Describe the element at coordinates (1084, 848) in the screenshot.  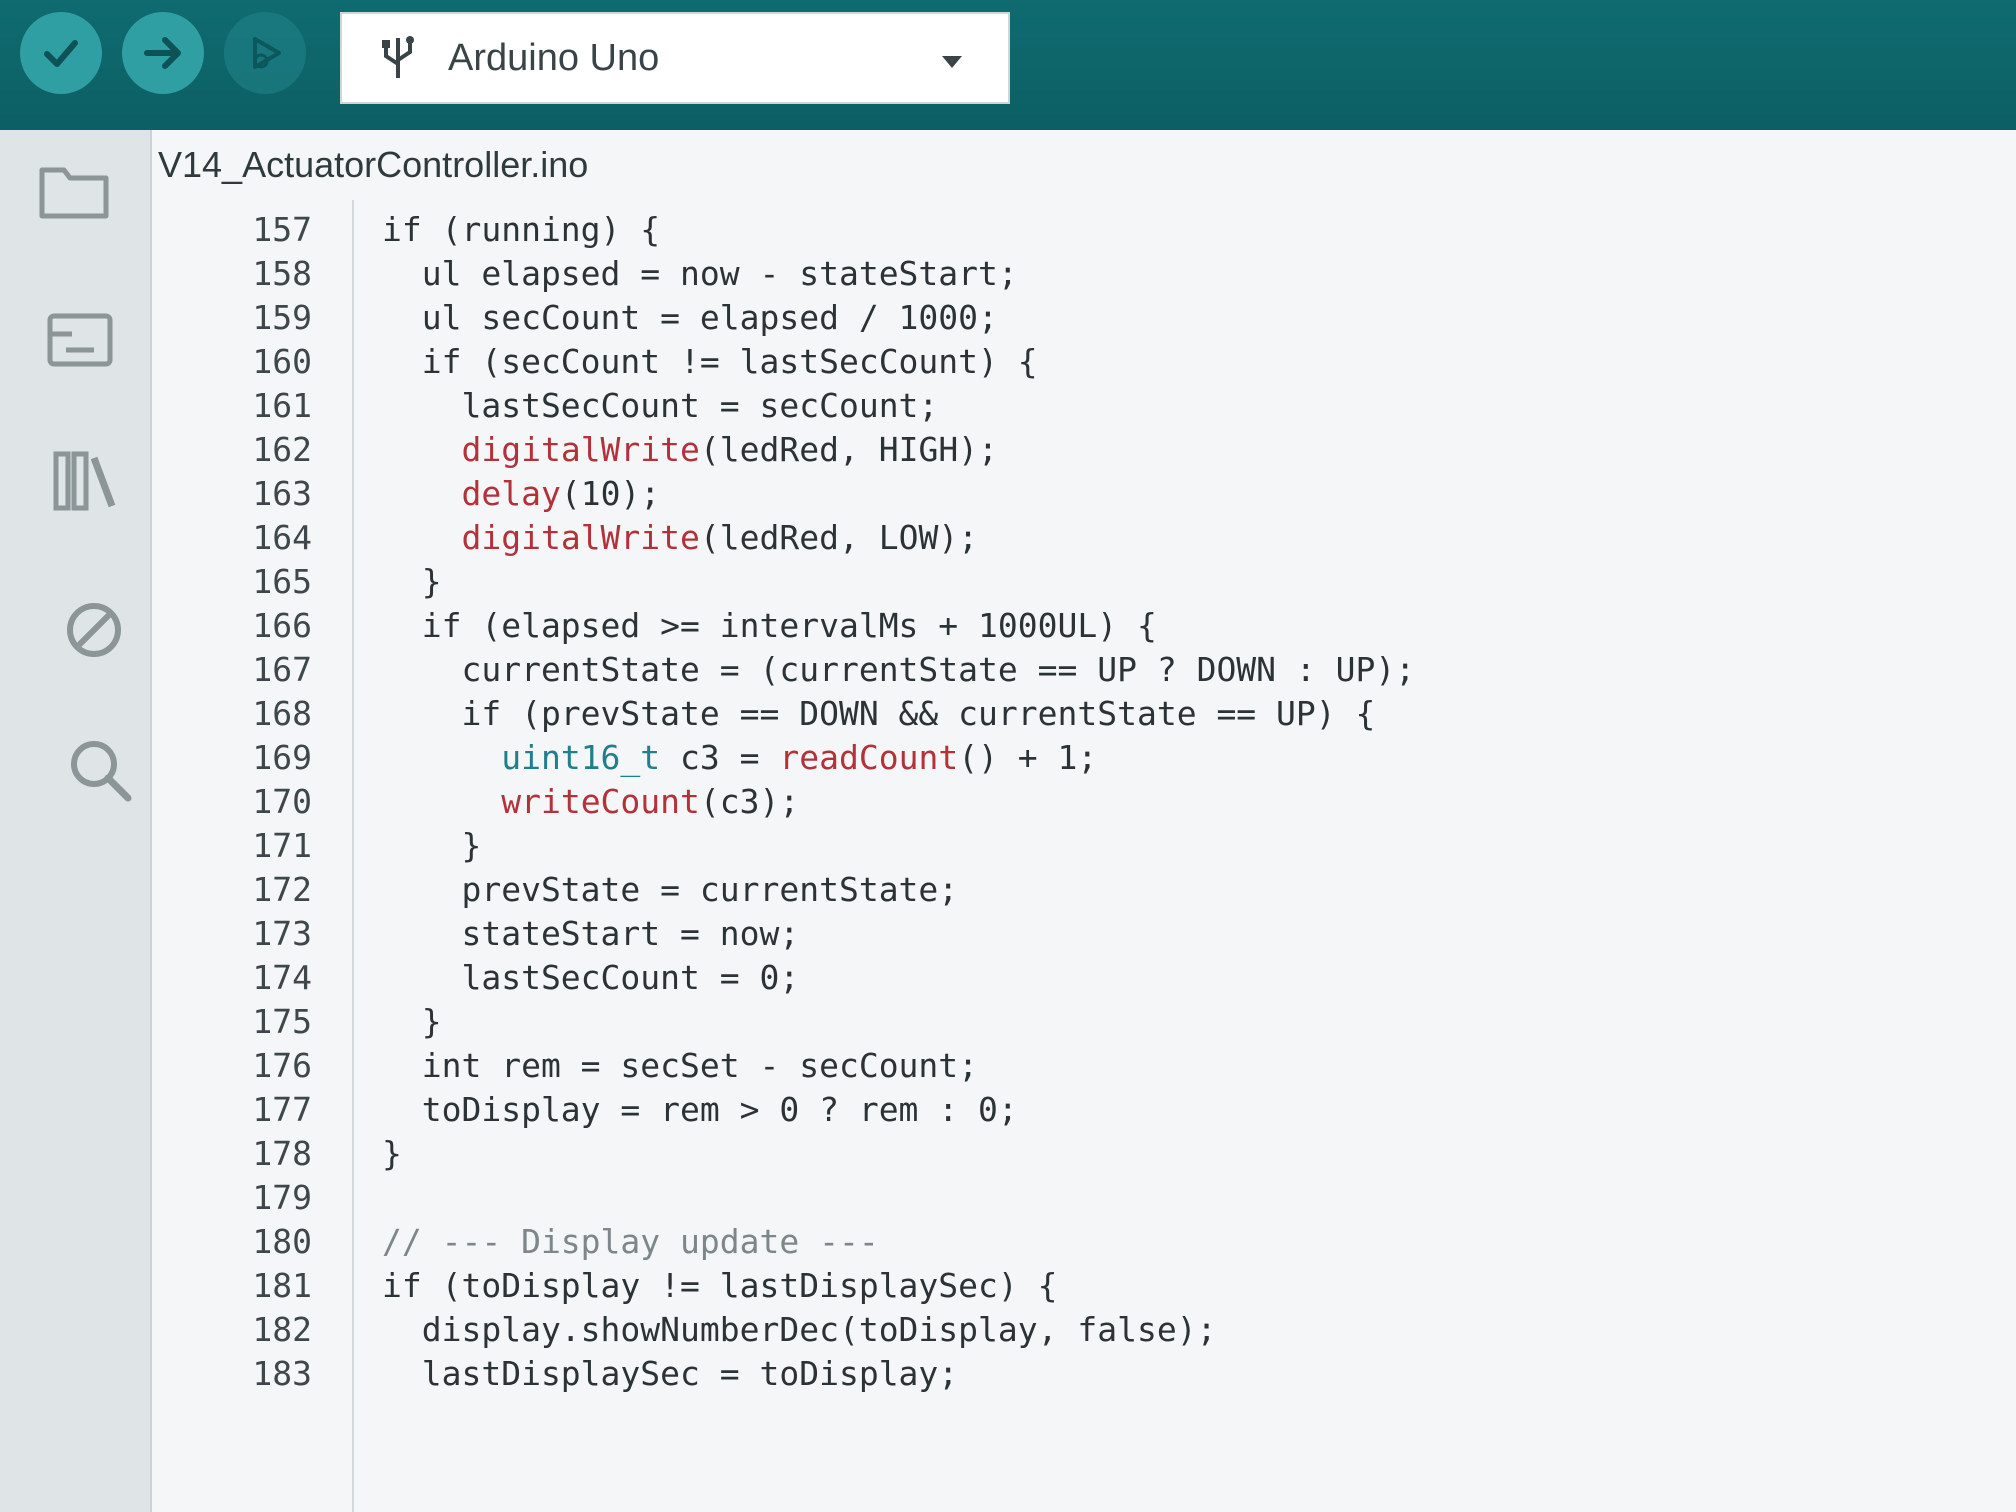
I see `code-line: 171 }` at that location.